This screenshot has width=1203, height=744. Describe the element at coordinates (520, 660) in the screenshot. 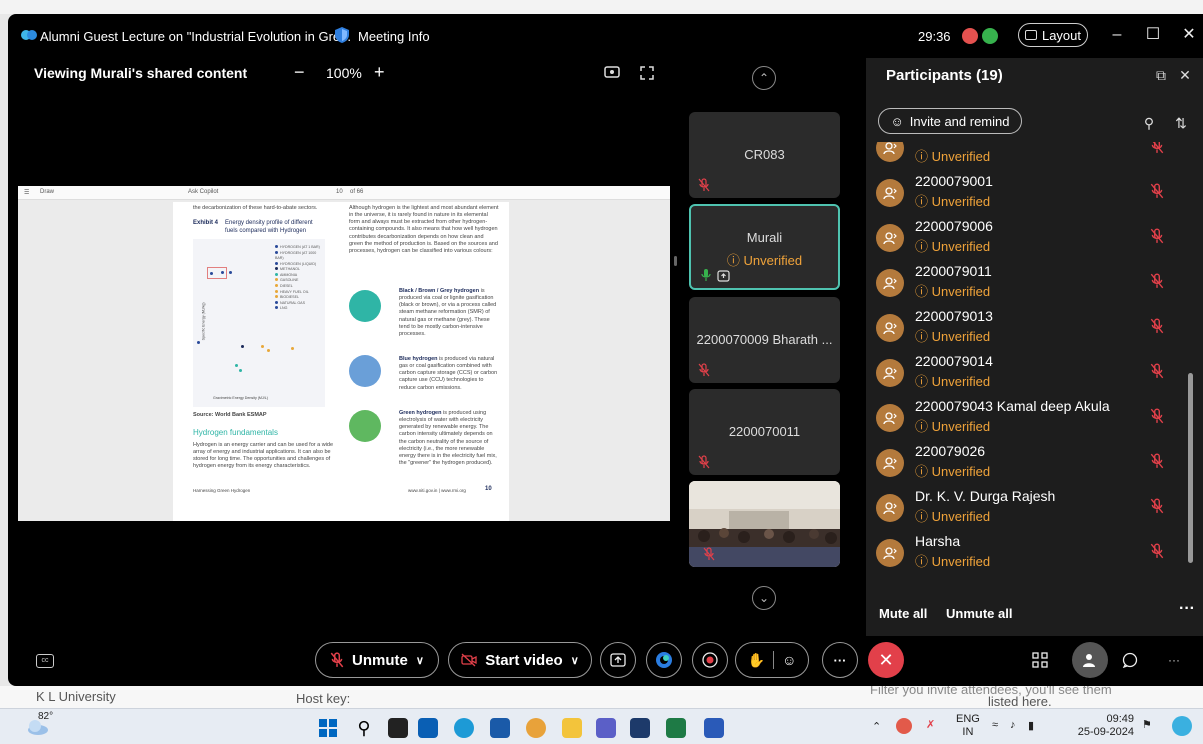

I see `start-video-button: Start video ∨` at that location.